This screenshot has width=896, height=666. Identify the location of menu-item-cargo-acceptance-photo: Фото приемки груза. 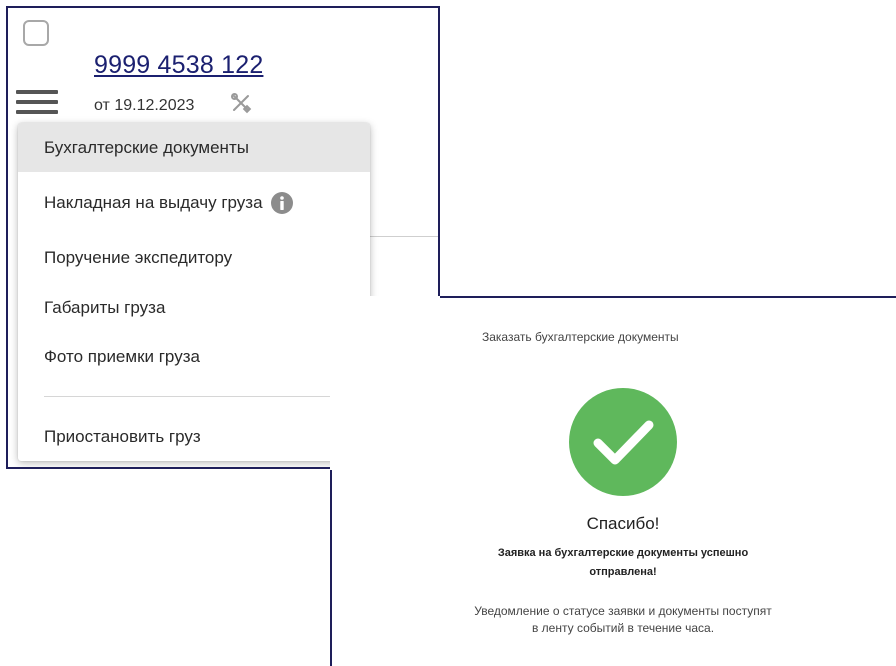
(194, 356).